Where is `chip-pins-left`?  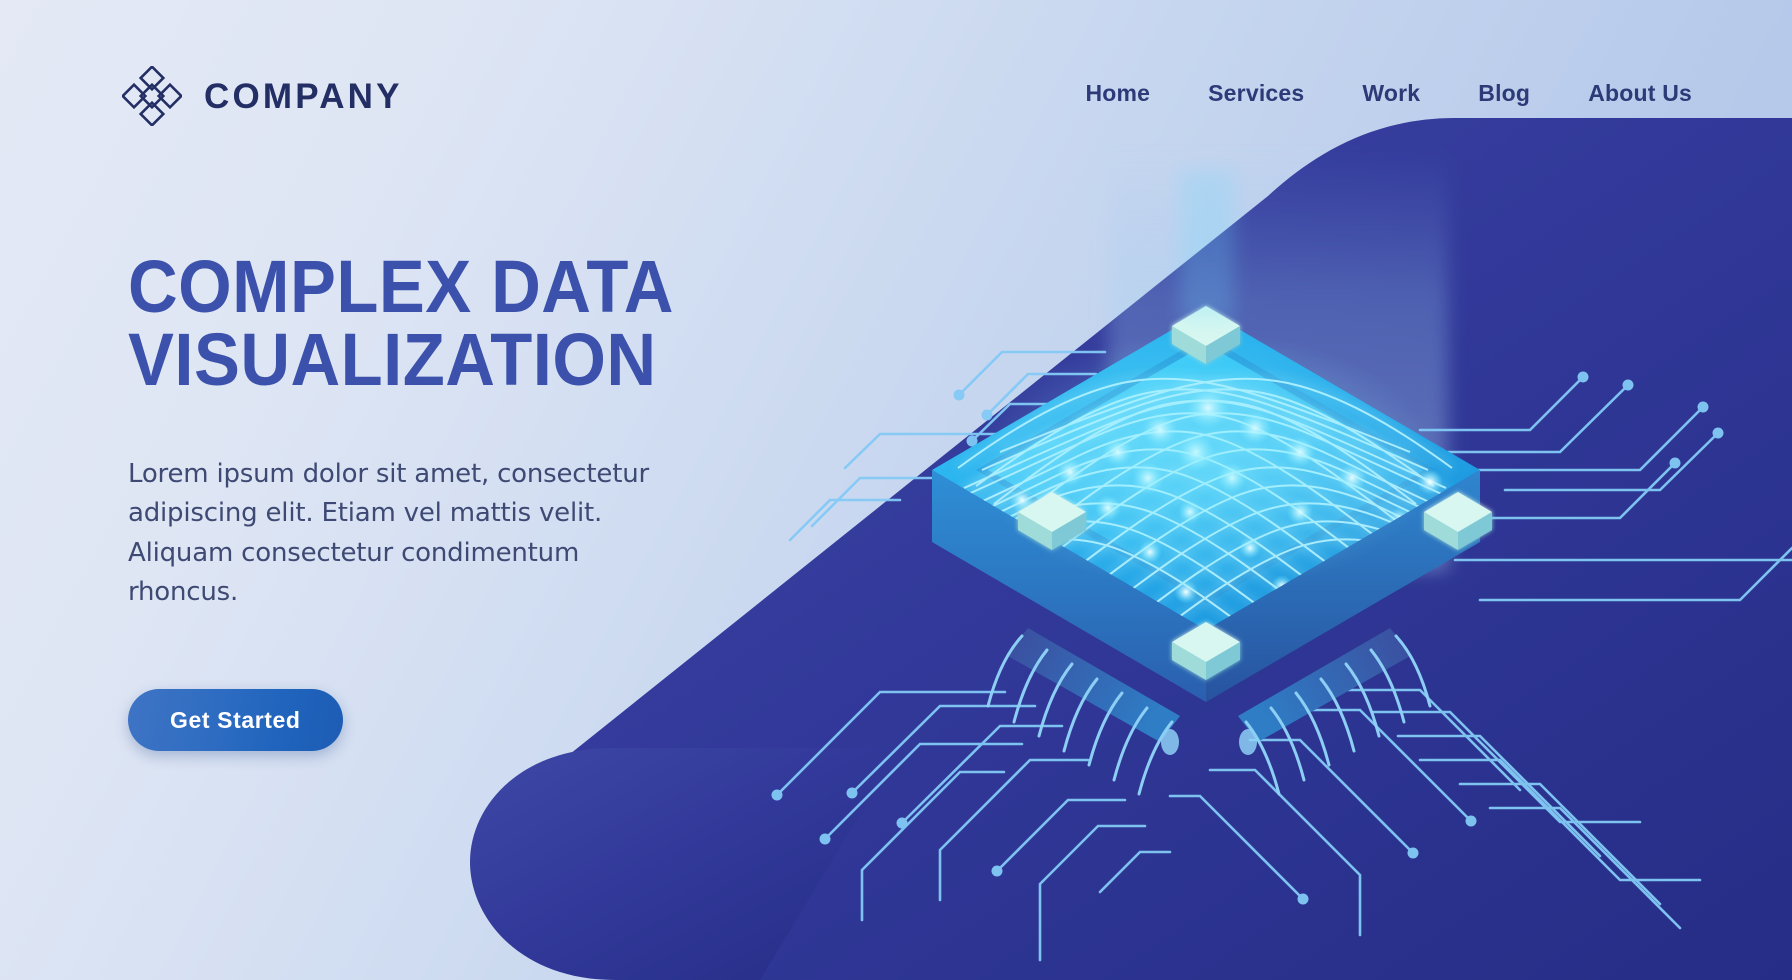 chip-pins-left is located at coordinates (1083, 712).